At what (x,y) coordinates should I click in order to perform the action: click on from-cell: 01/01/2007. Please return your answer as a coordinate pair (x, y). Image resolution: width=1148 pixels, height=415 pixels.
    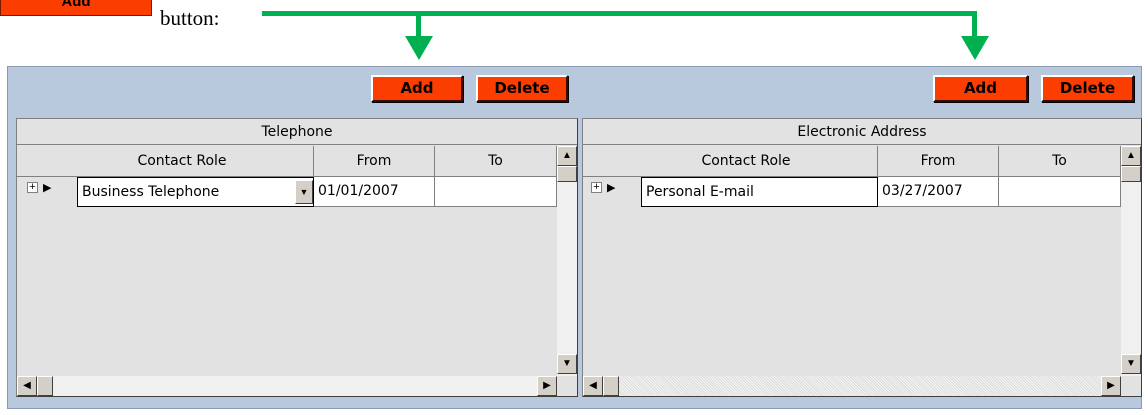
    Looking at the image, I should click on (374, 192).